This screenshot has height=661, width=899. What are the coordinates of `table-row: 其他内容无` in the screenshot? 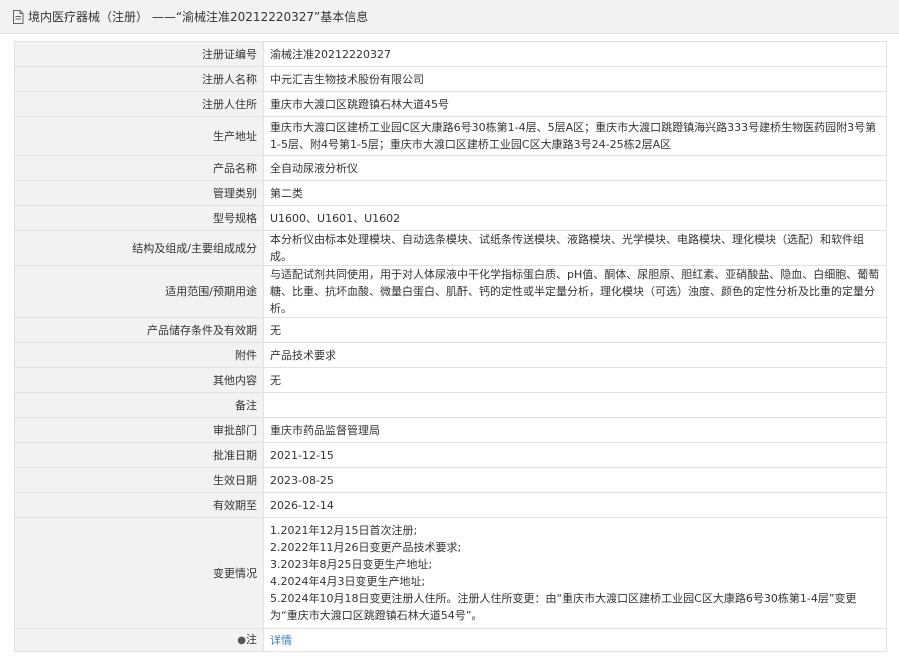 It's located at (450, 380).